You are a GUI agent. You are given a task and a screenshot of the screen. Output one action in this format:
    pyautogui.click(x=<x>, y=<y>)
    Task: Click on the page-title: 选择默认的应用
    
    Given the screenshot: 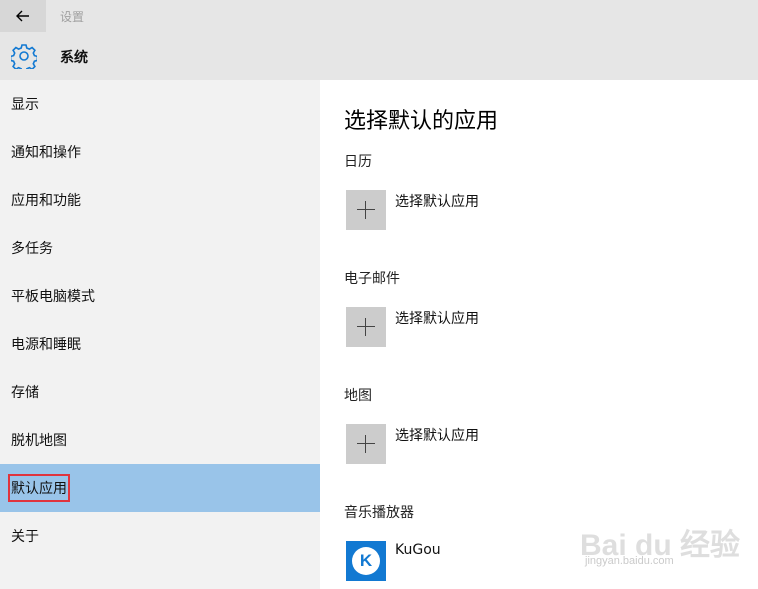 What is the action you would take?
    pyautogui.click(x=421, y=121)
    